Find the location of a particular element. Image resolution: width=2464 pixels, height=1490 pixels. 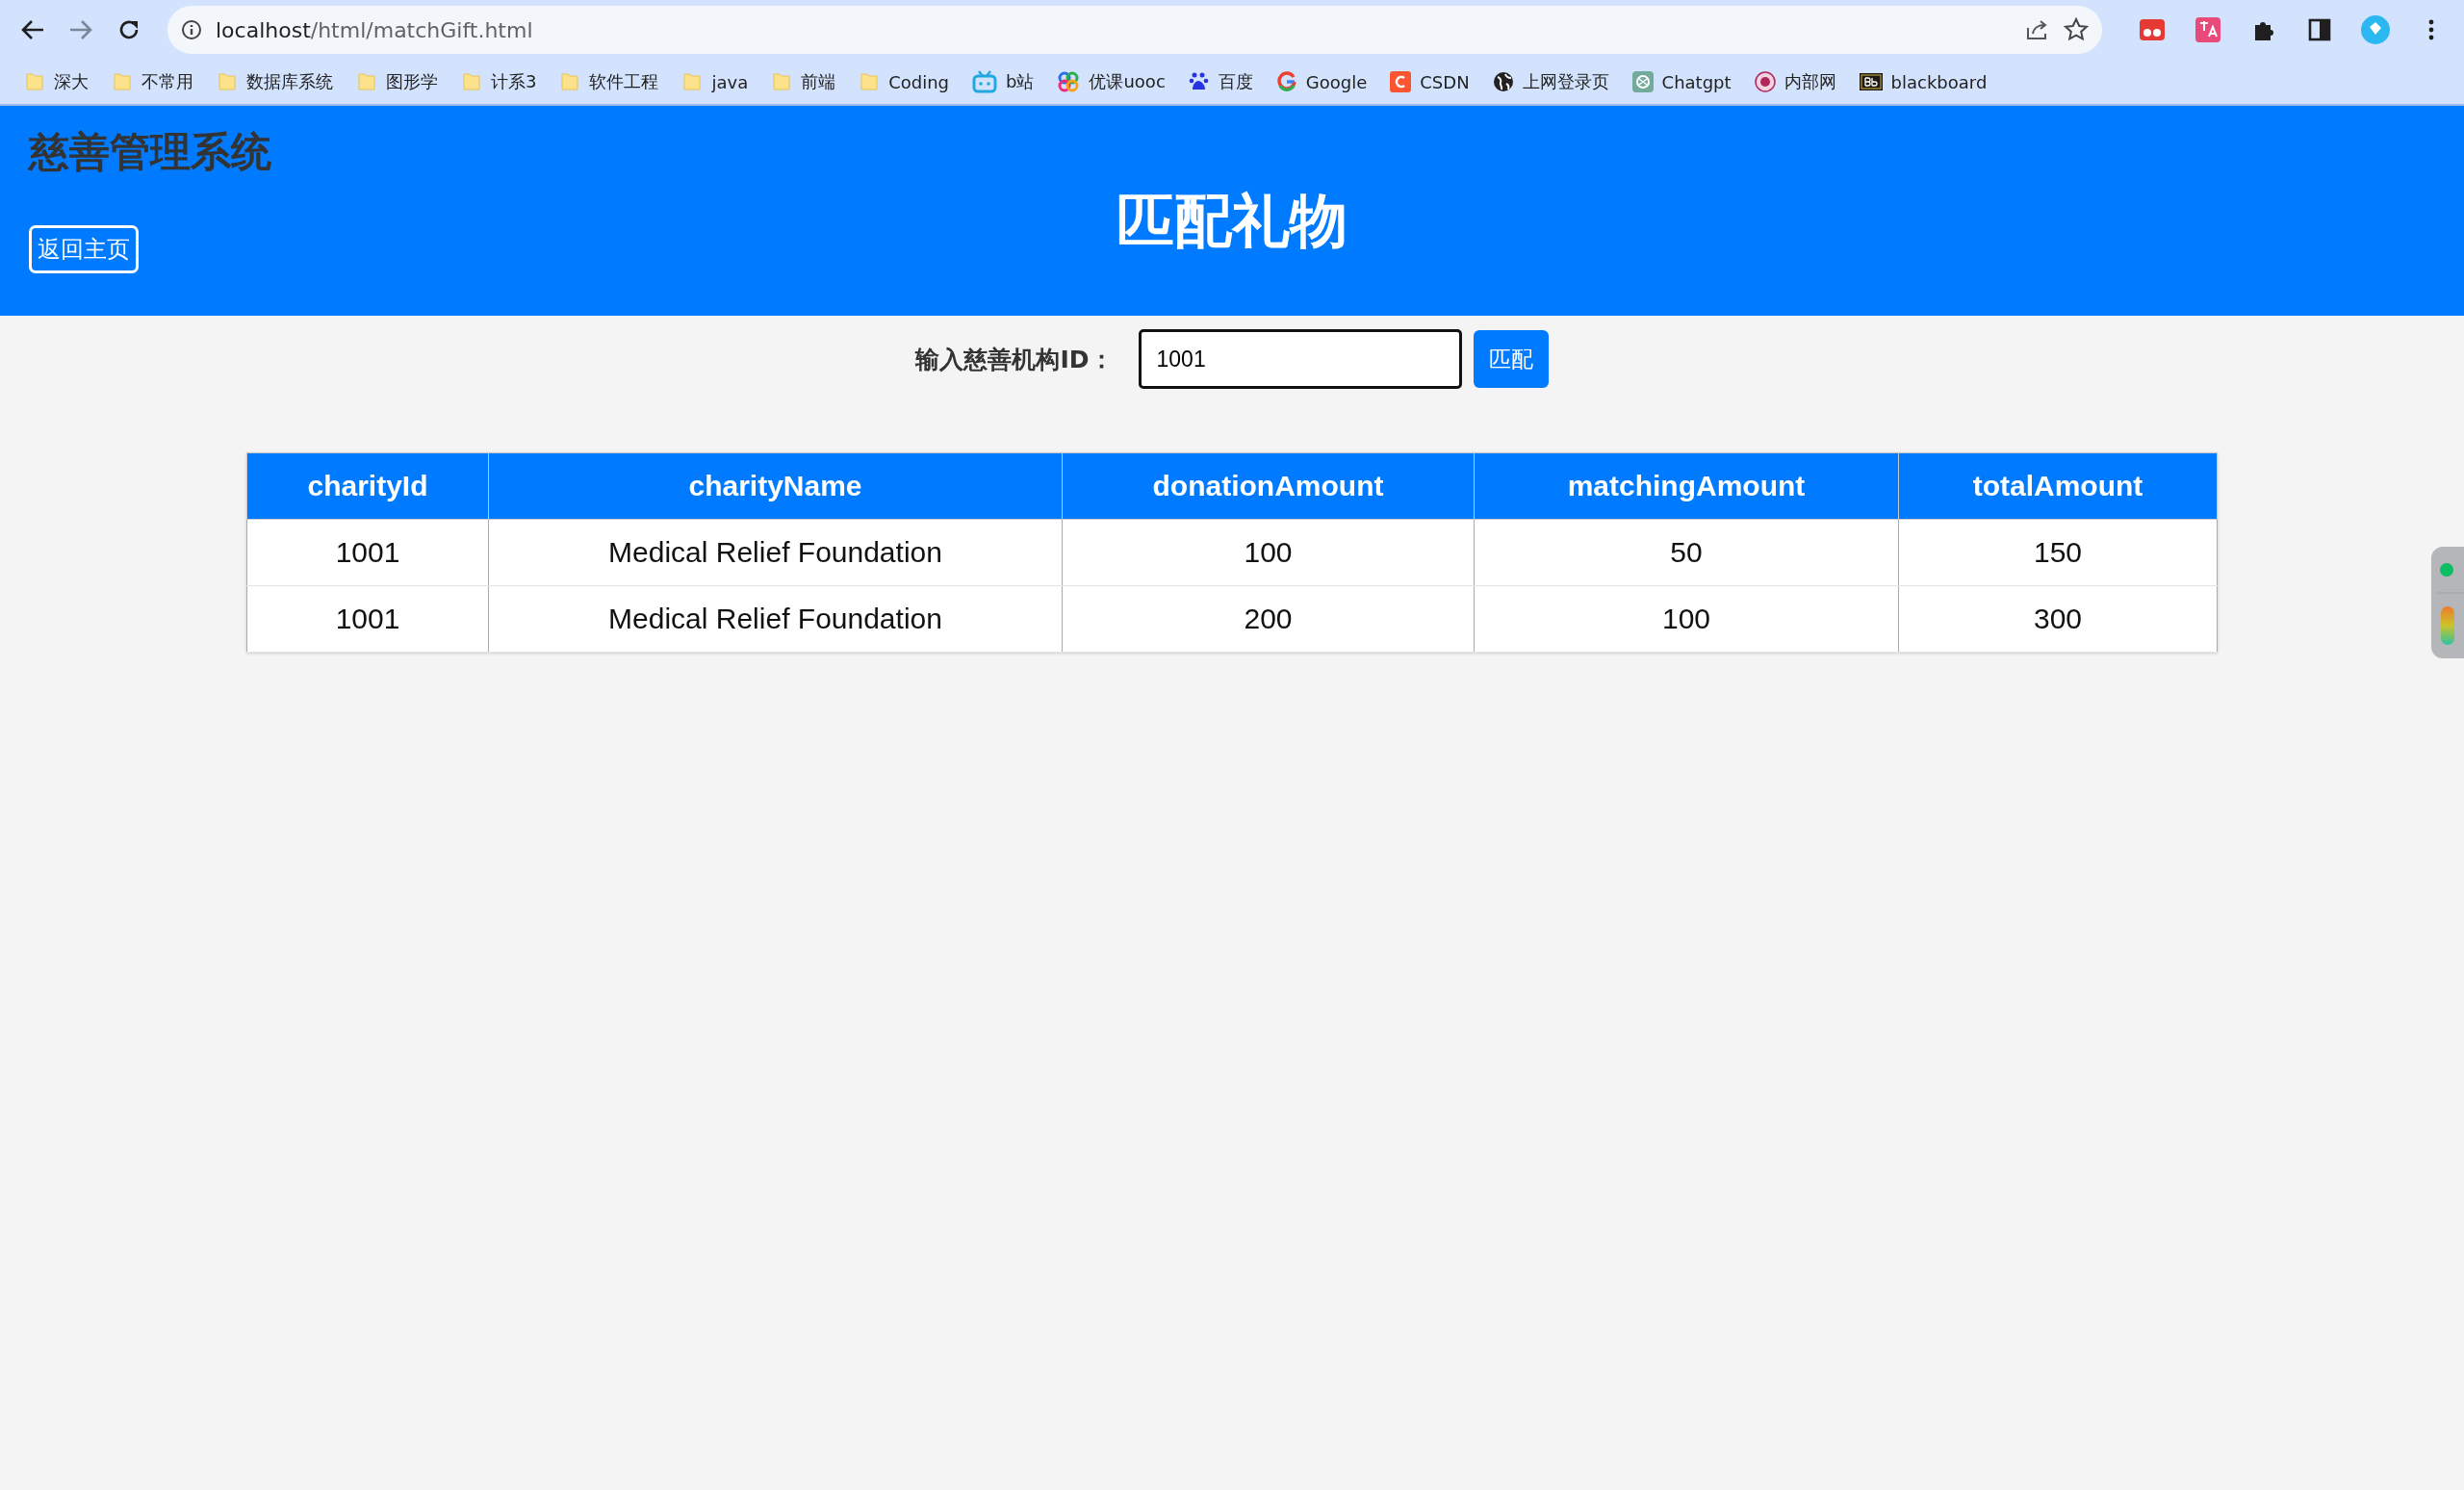

bookmark: 数据库系统 is located at coordinates (275, 81).